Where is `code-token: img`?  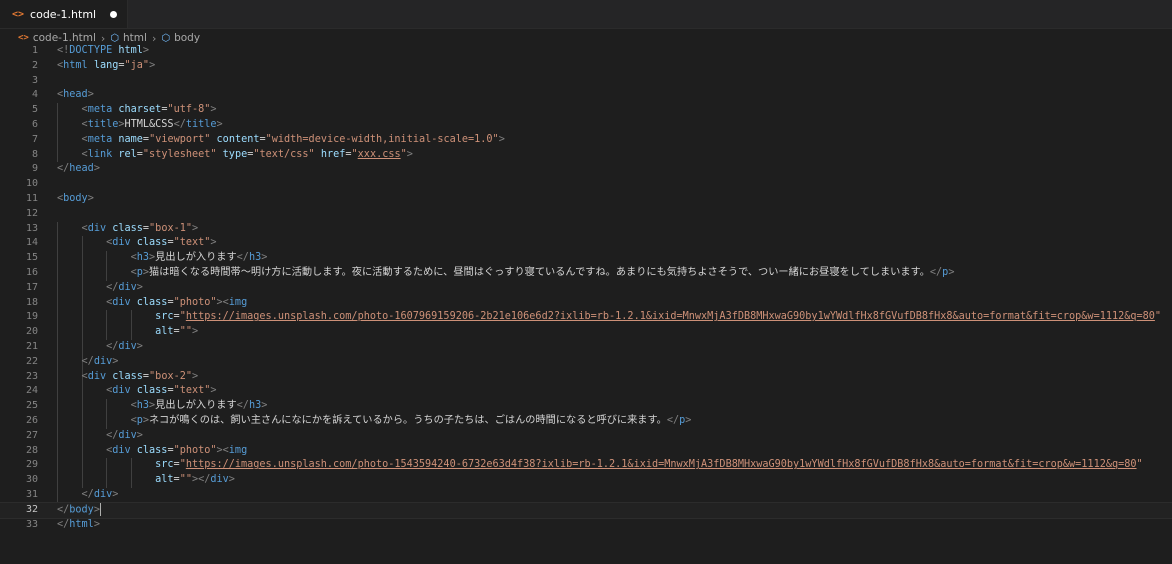 code-token: img is located at coordinates (238, 450).